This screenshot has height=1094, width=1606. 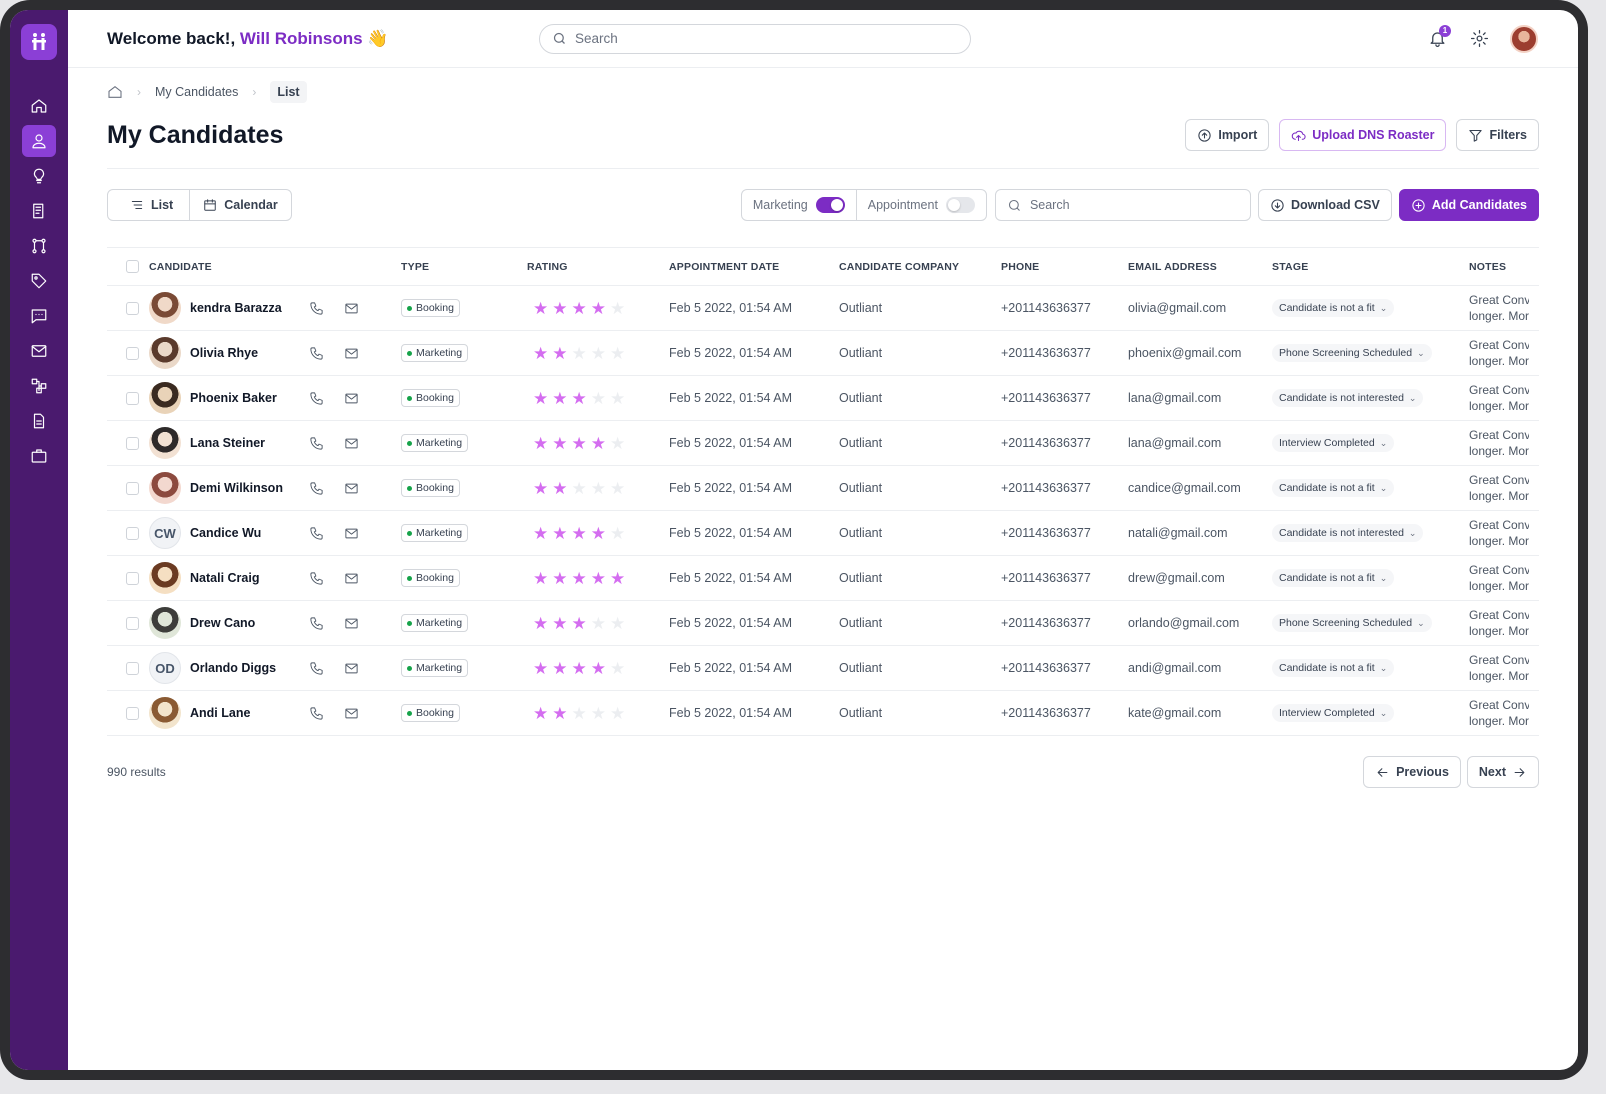 I want to click on candidate-name: Andi Lane, so click(x=220, y=713).